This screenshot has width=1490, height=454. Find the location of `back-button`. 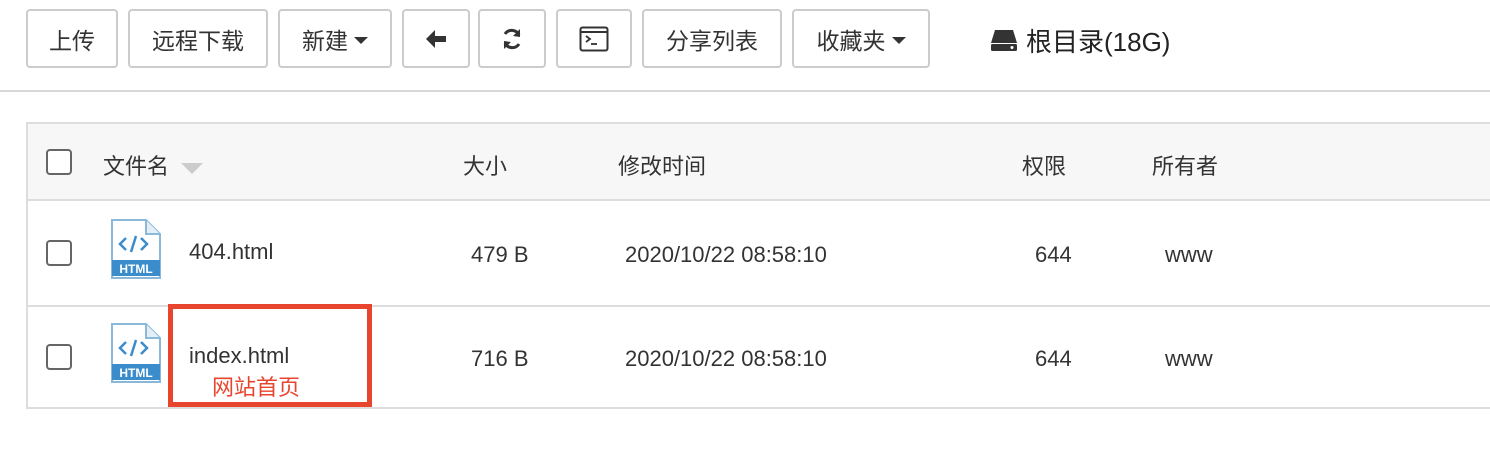

back-button is located at coordinates (436, 38).